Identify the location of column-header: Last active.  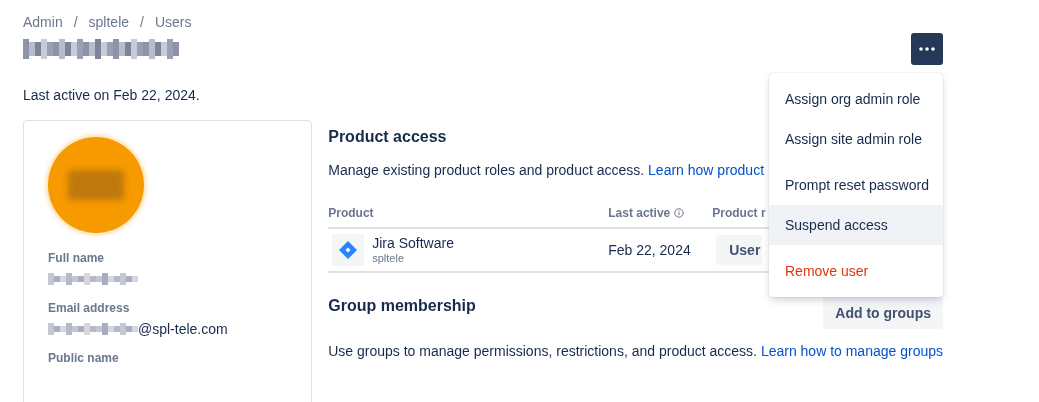
(639, 212).